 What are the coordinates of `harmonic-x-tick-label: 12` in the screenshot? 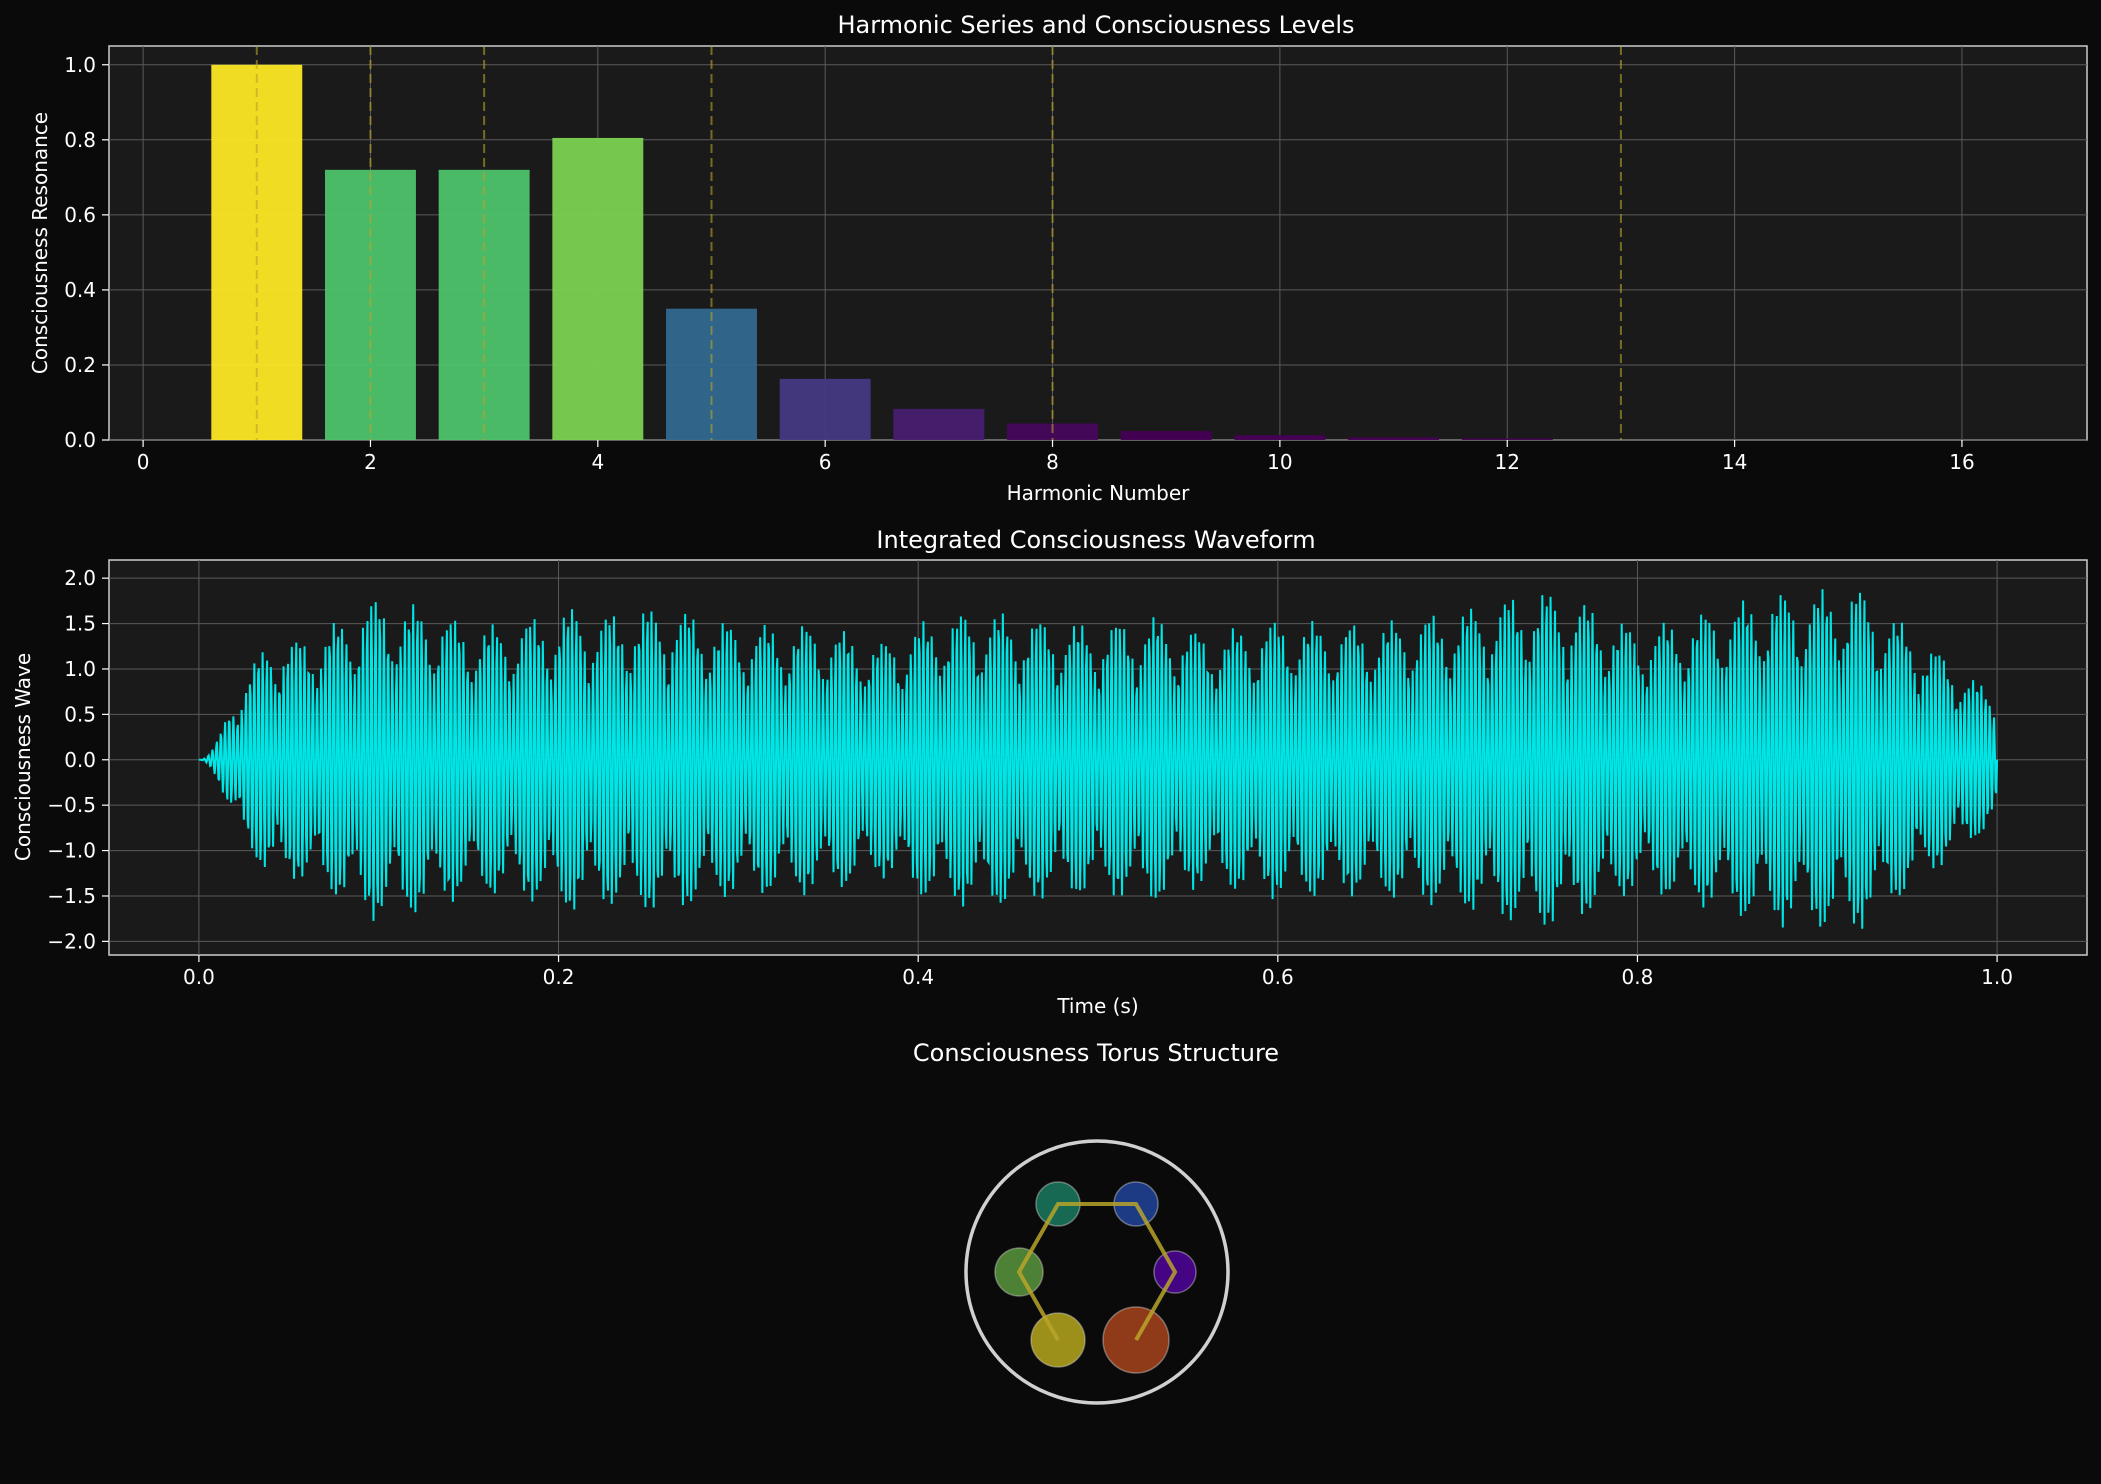 It's located at (1507, 462).